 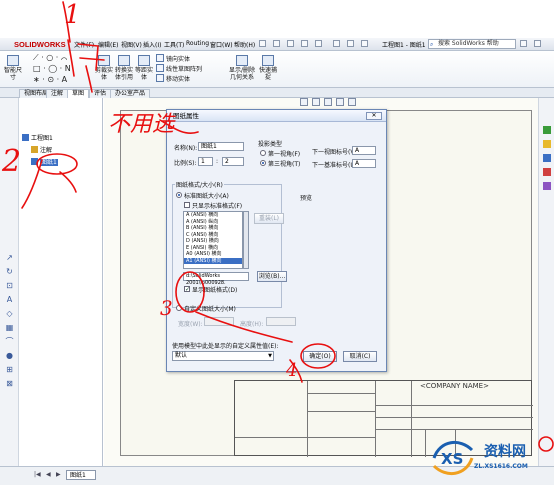 I want to click on rebuild-icon, so click(x=350, y=43).